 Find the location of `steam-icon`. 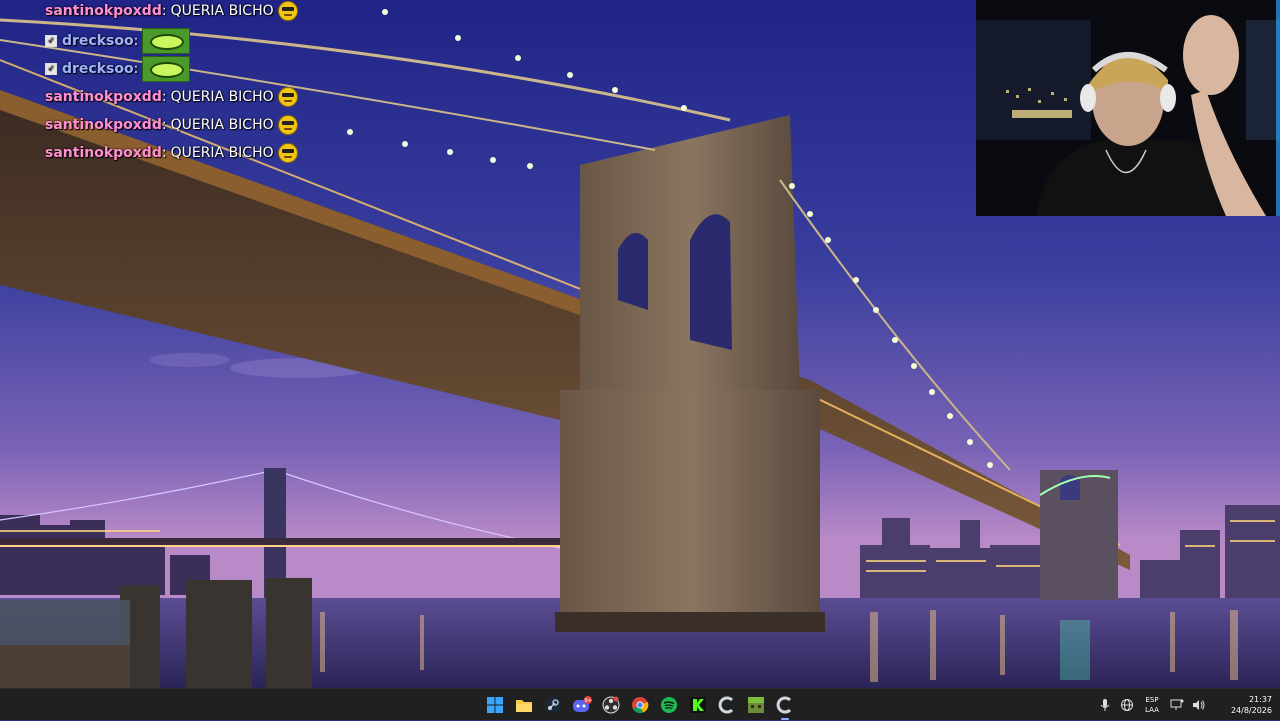

steam-icon is located at coordinates (552, 705).